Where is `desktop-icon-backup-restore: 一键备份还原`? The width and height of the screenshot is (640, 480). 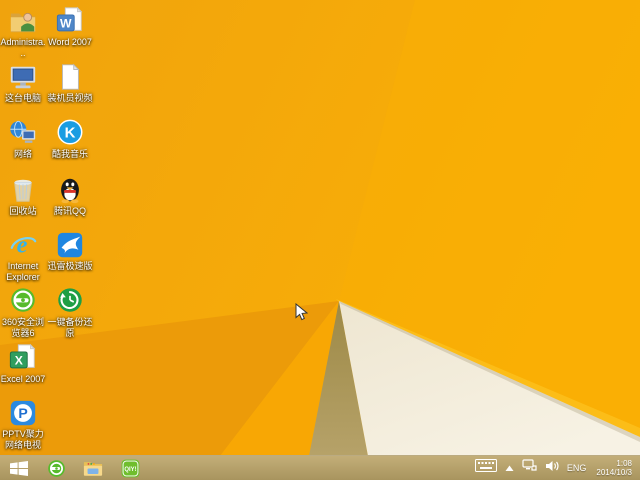
desktop-icon-backup-restore: 一键备份还原 is located at coordinates (70, 312).